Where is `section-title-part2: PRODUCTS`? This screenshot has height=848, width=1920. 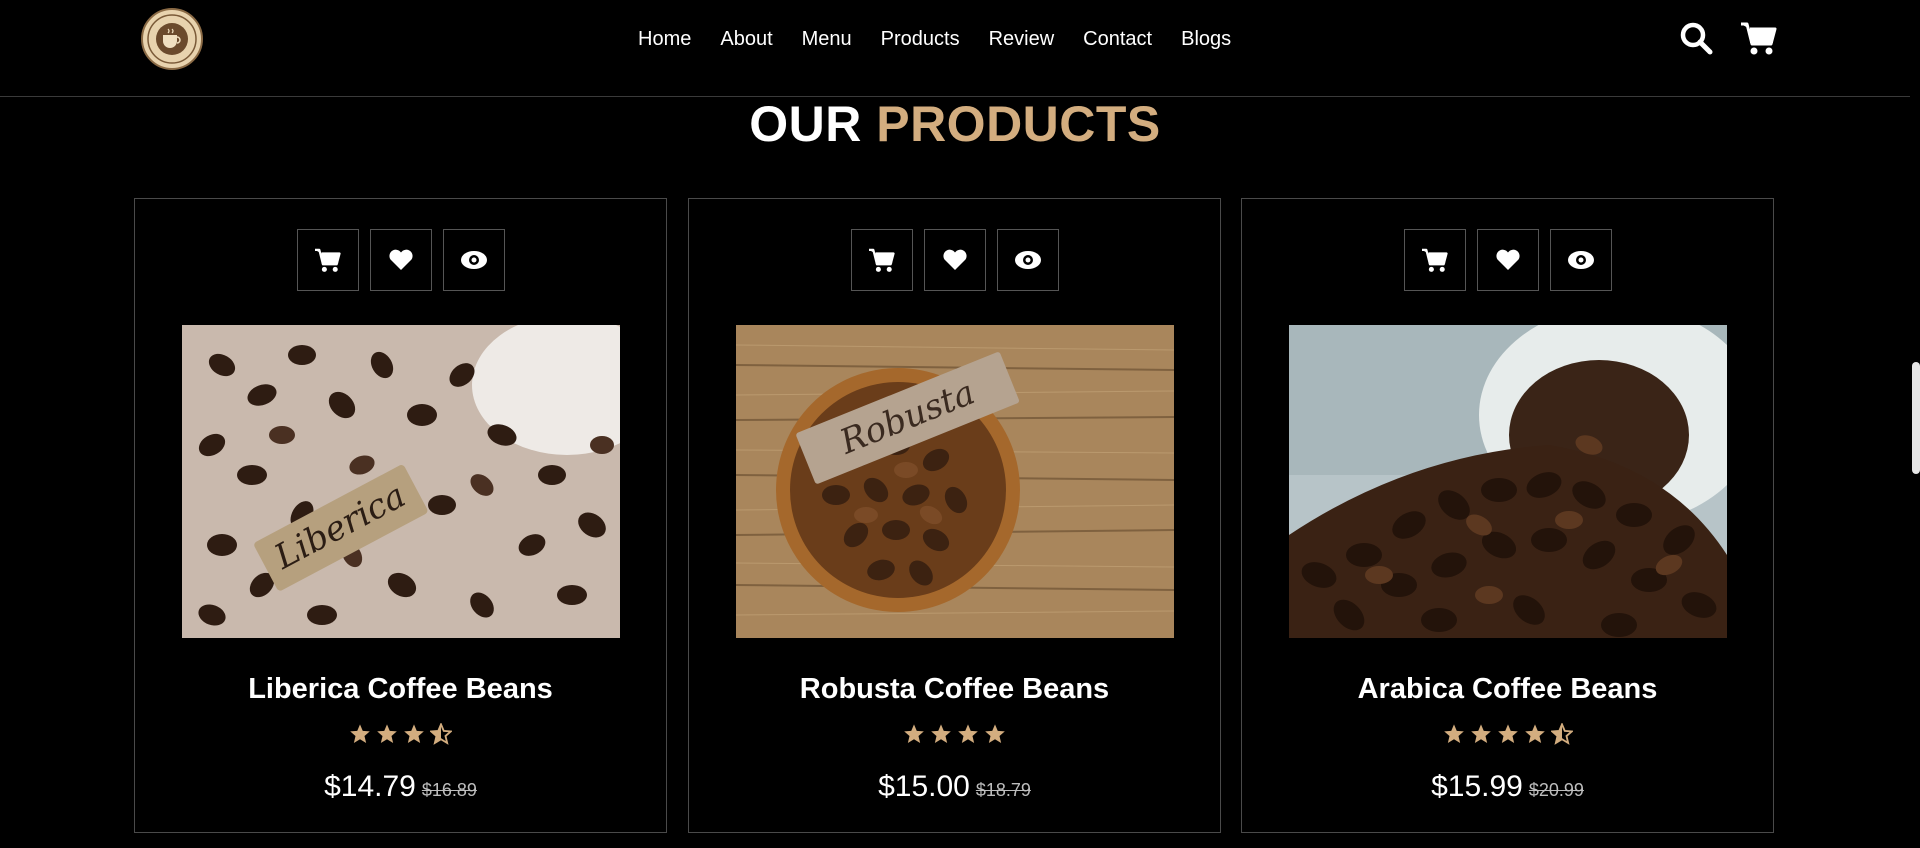 section-title-part2: PRODUCTS is located at coordinates (1018, 124).